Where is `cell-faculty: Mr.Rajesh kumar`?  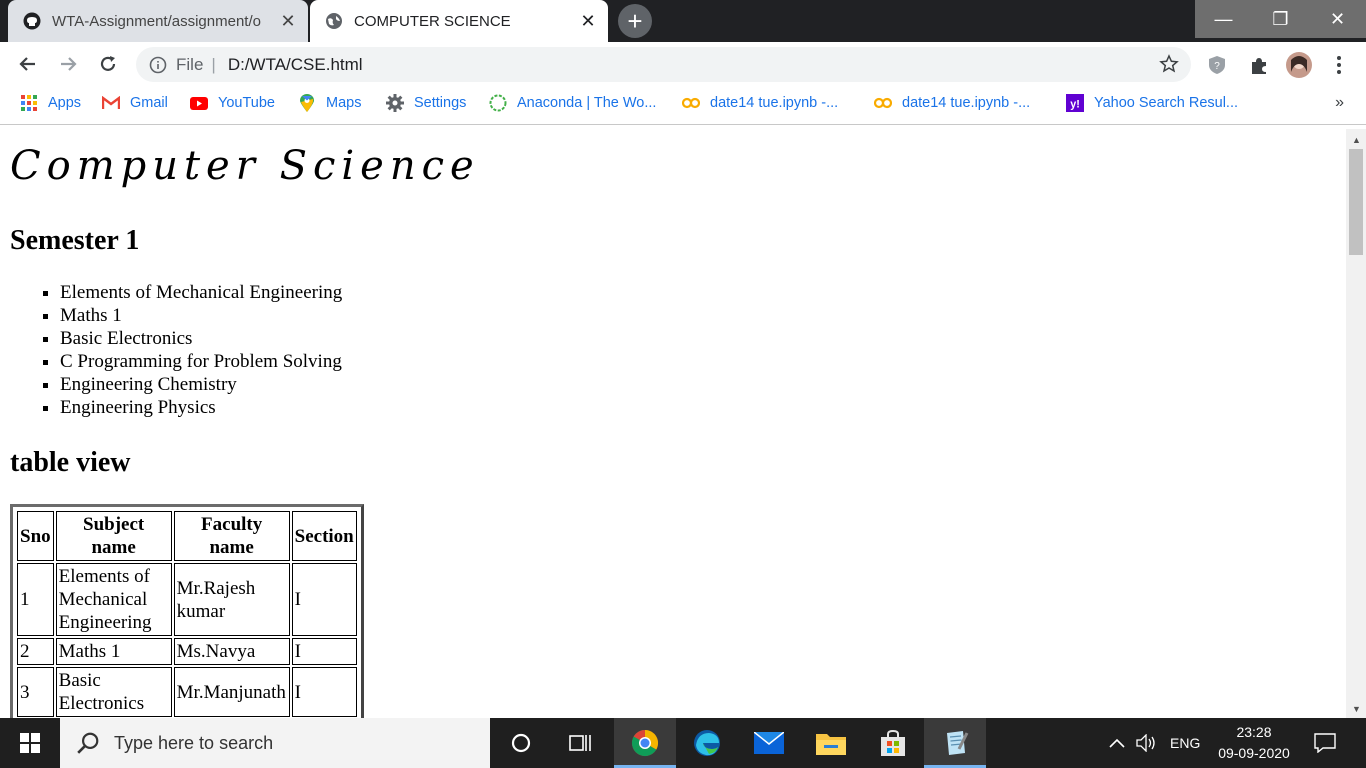
cell-faculty: Mr.Rajesh kumar is located at coordinates (231, 599).